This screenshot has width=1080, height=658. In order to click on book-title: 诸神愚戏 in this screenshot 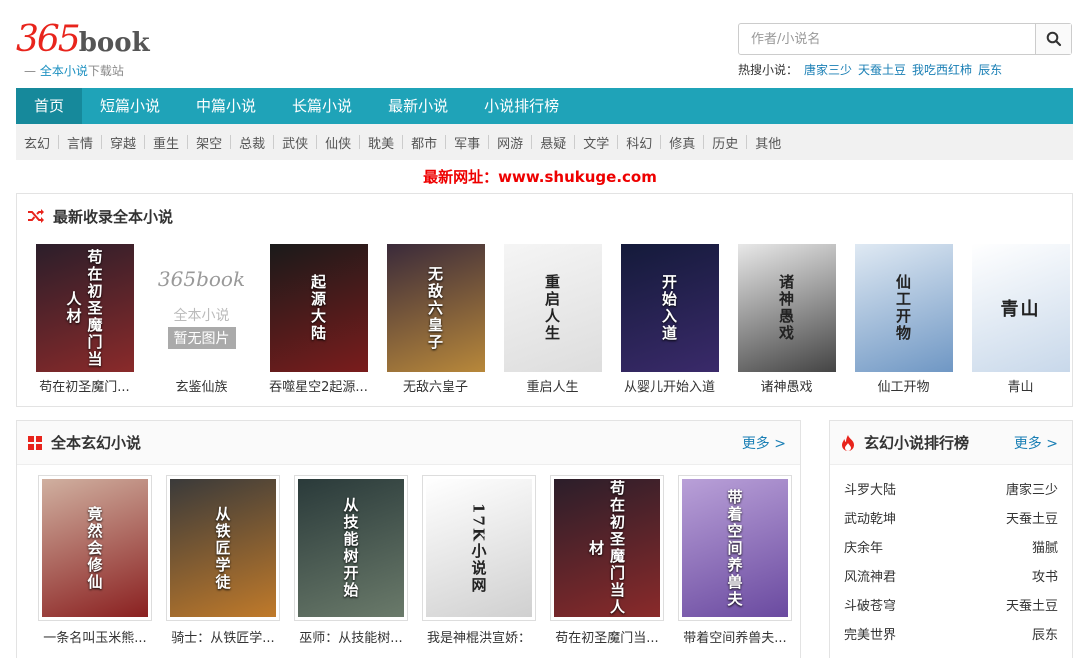, I will do `click(787, 385)`.